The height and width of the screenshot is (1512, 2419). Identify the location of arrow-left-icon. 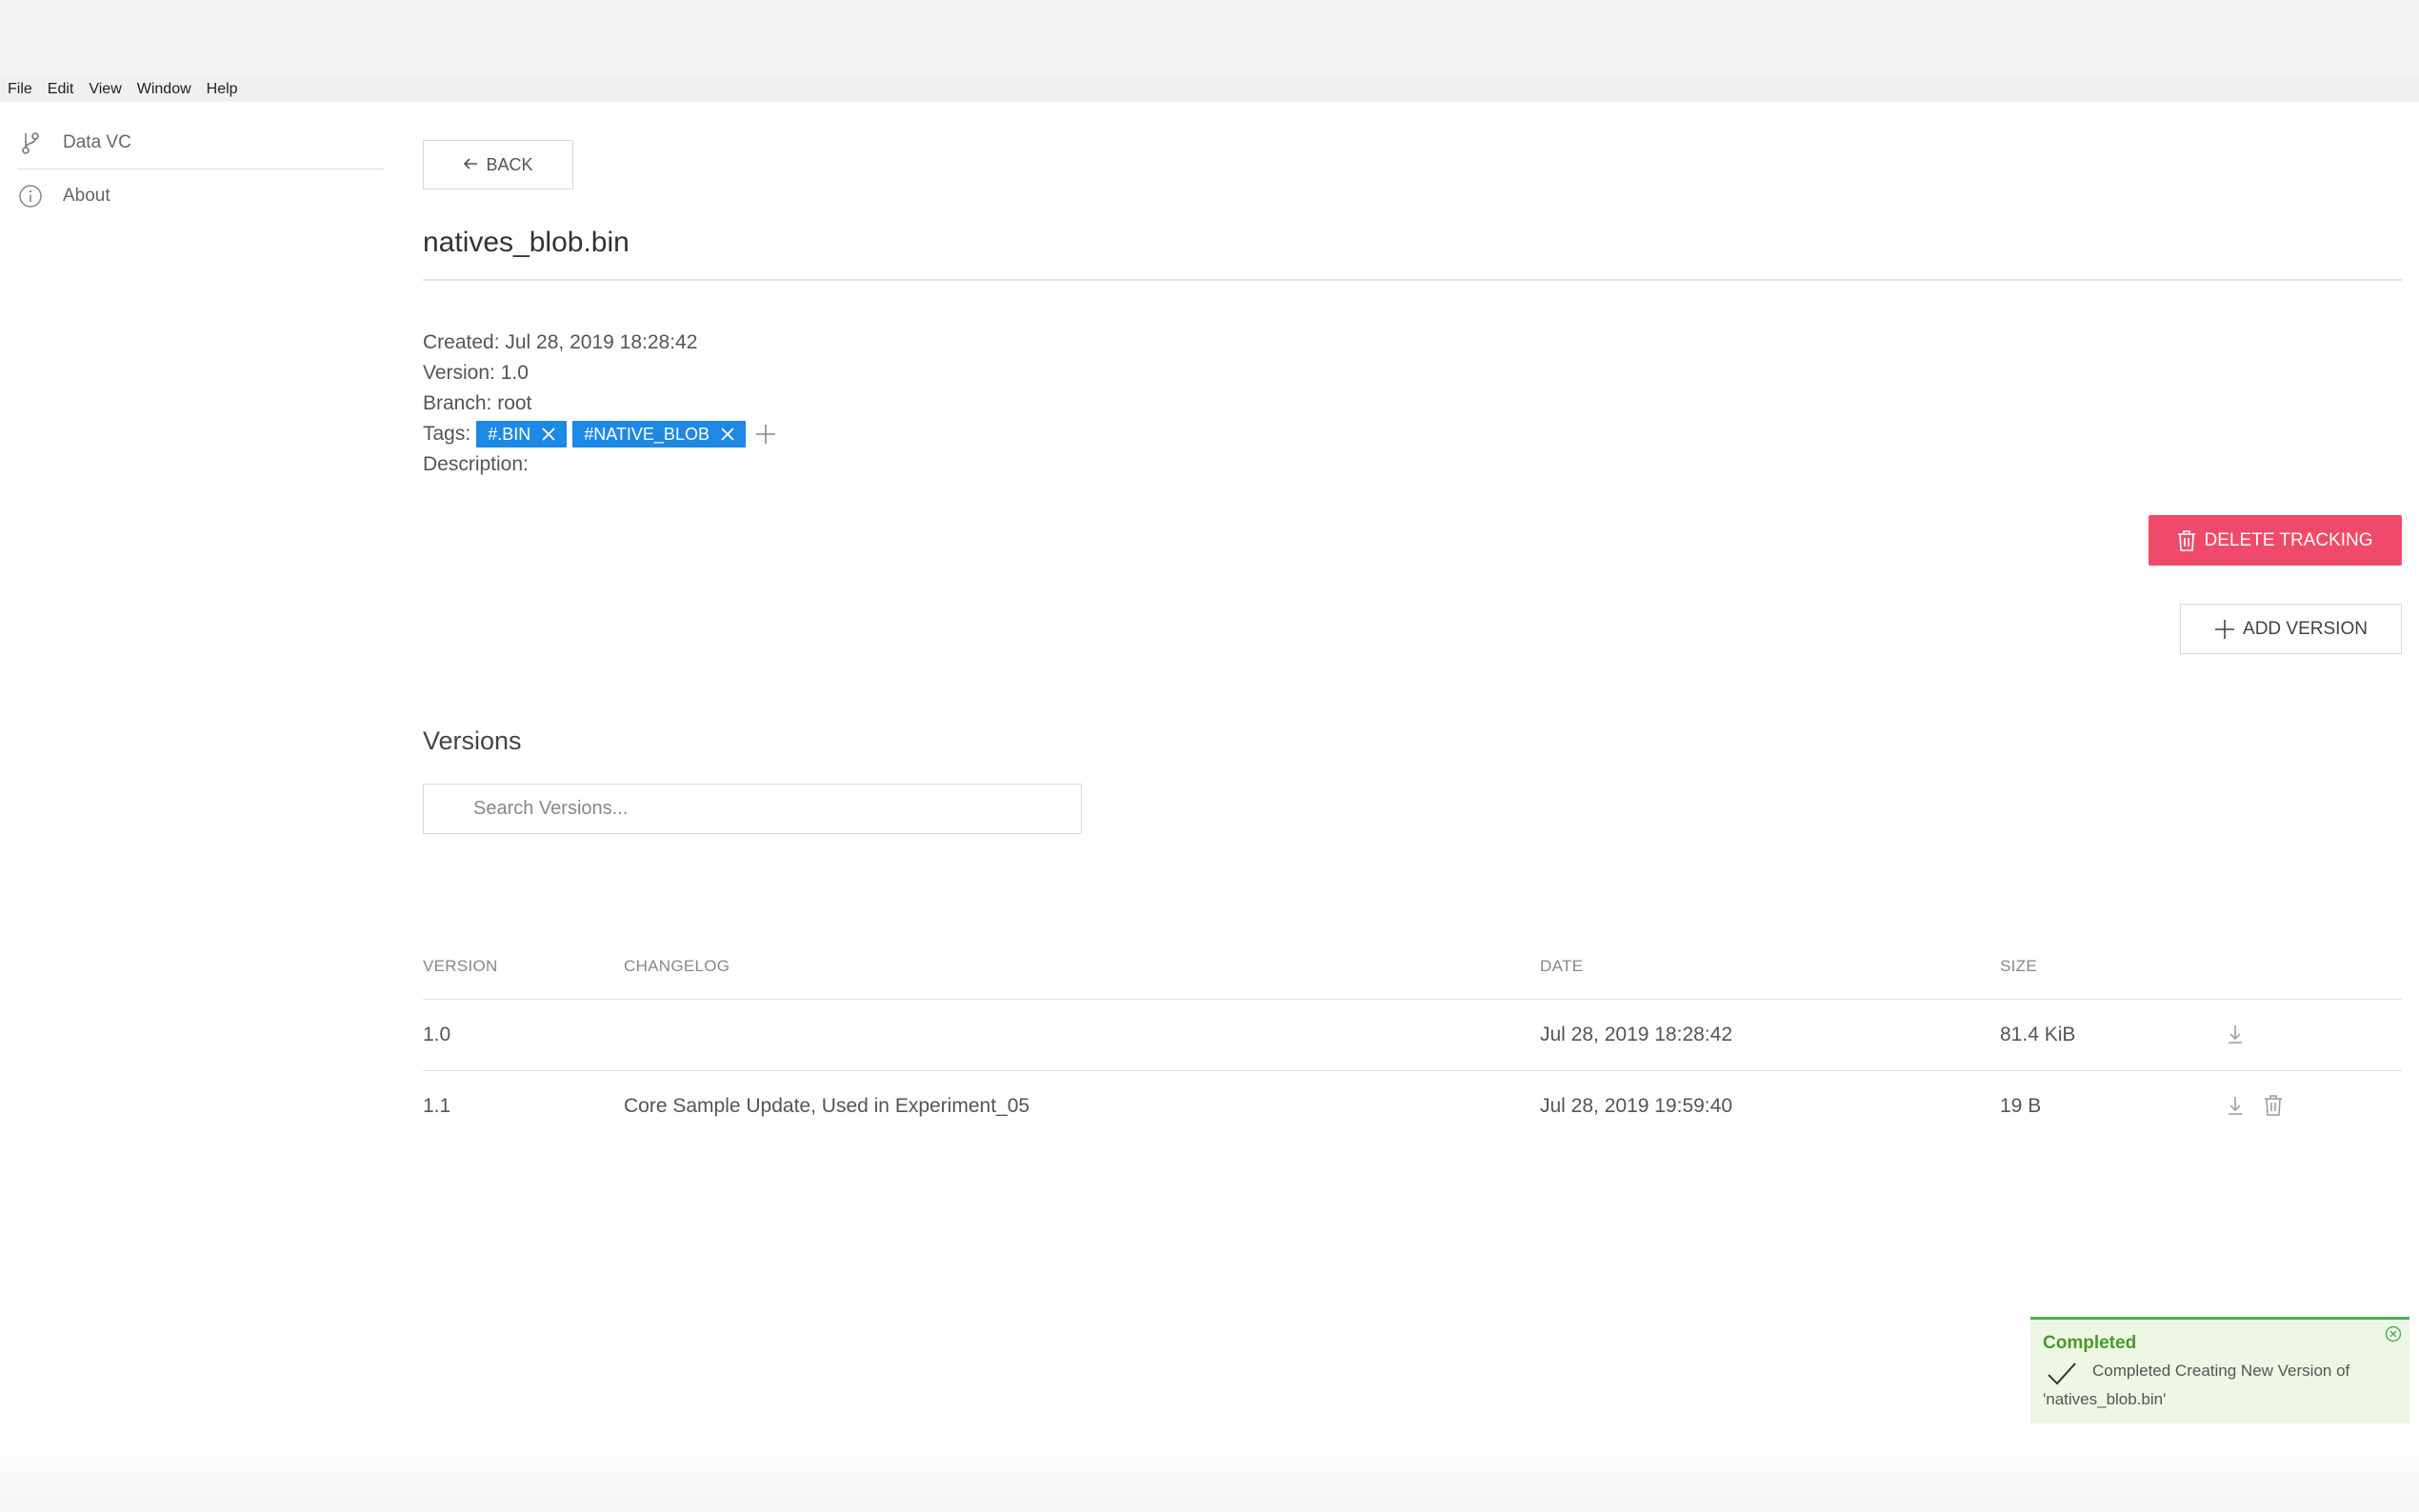
(470, 165).